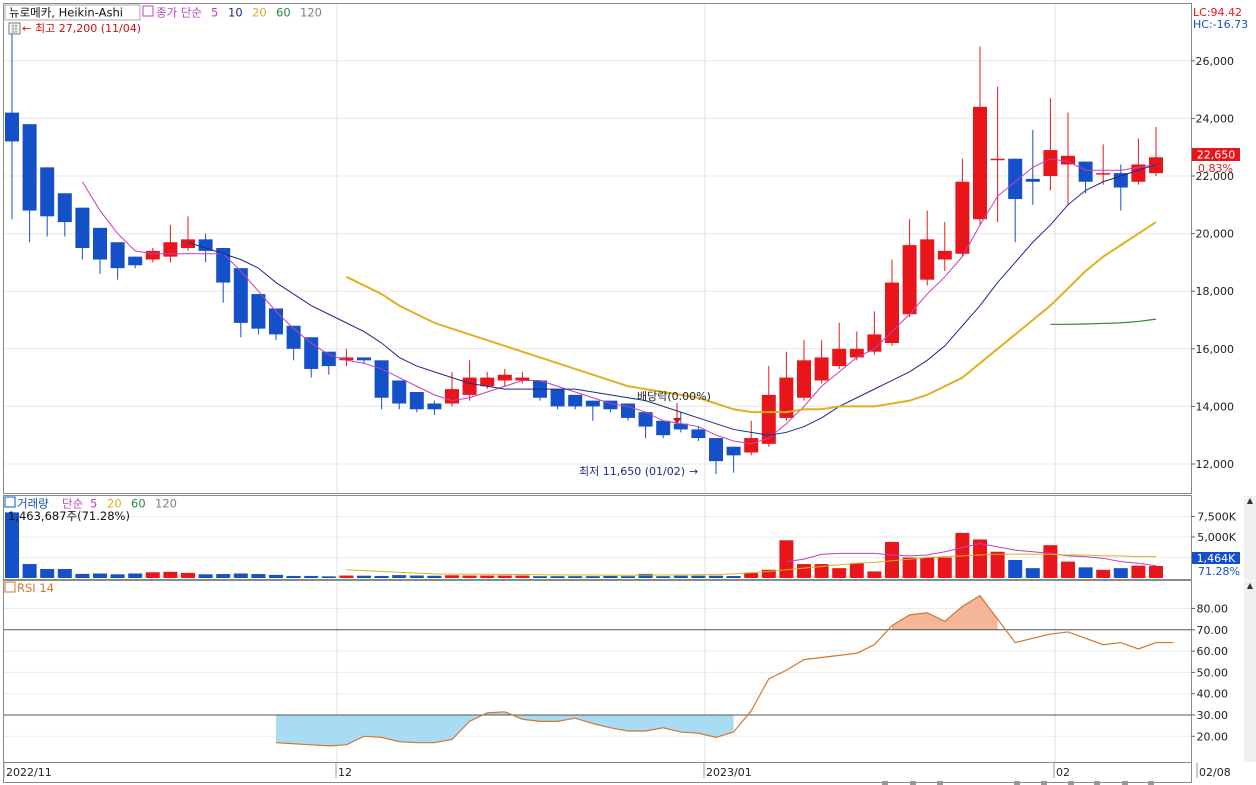 The image size is (1256, 785). Describe the element at coordinates (1215, 61) in the screenshot. I see `price-tick-label: 26,000` at that location.